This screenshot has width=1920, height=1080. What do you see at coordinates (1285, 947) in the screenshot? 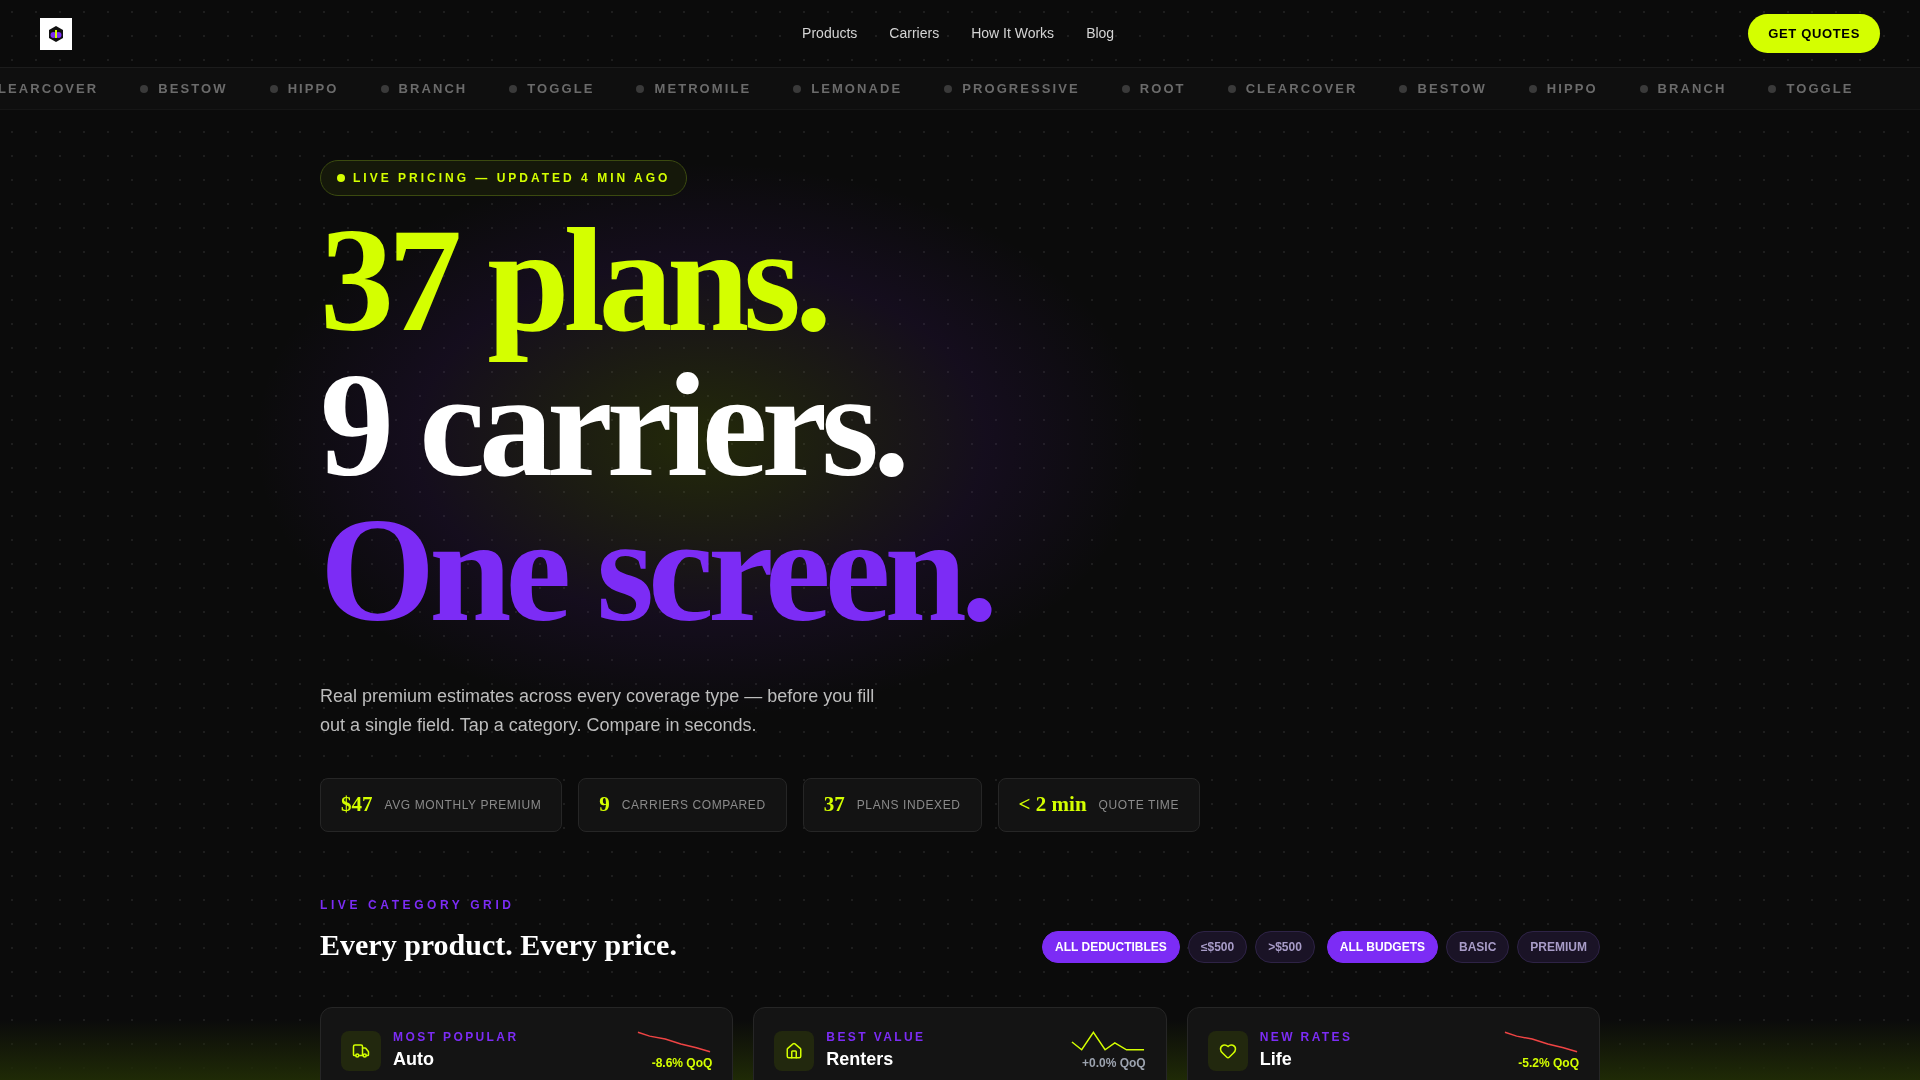
I see `filter-chip: >$500` at bounding box center [1285, 947].